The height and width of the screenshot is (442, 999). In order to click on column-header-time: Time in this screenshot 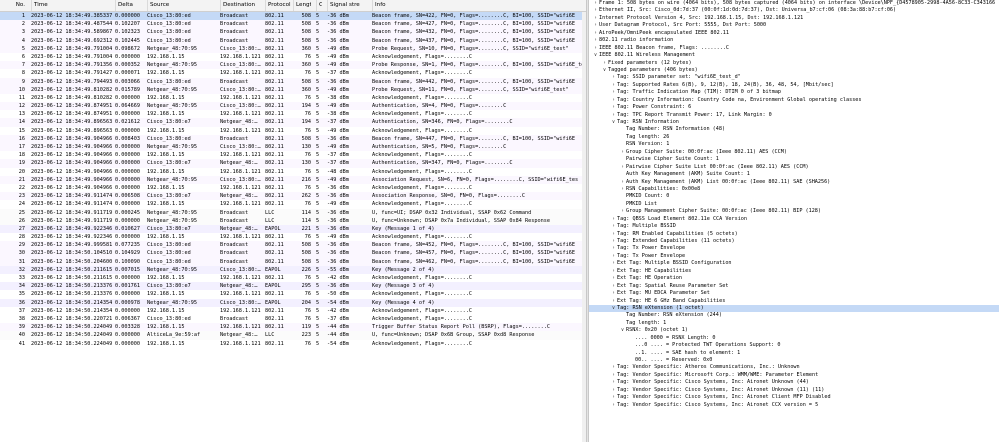, I will do `click(72, 5)`.